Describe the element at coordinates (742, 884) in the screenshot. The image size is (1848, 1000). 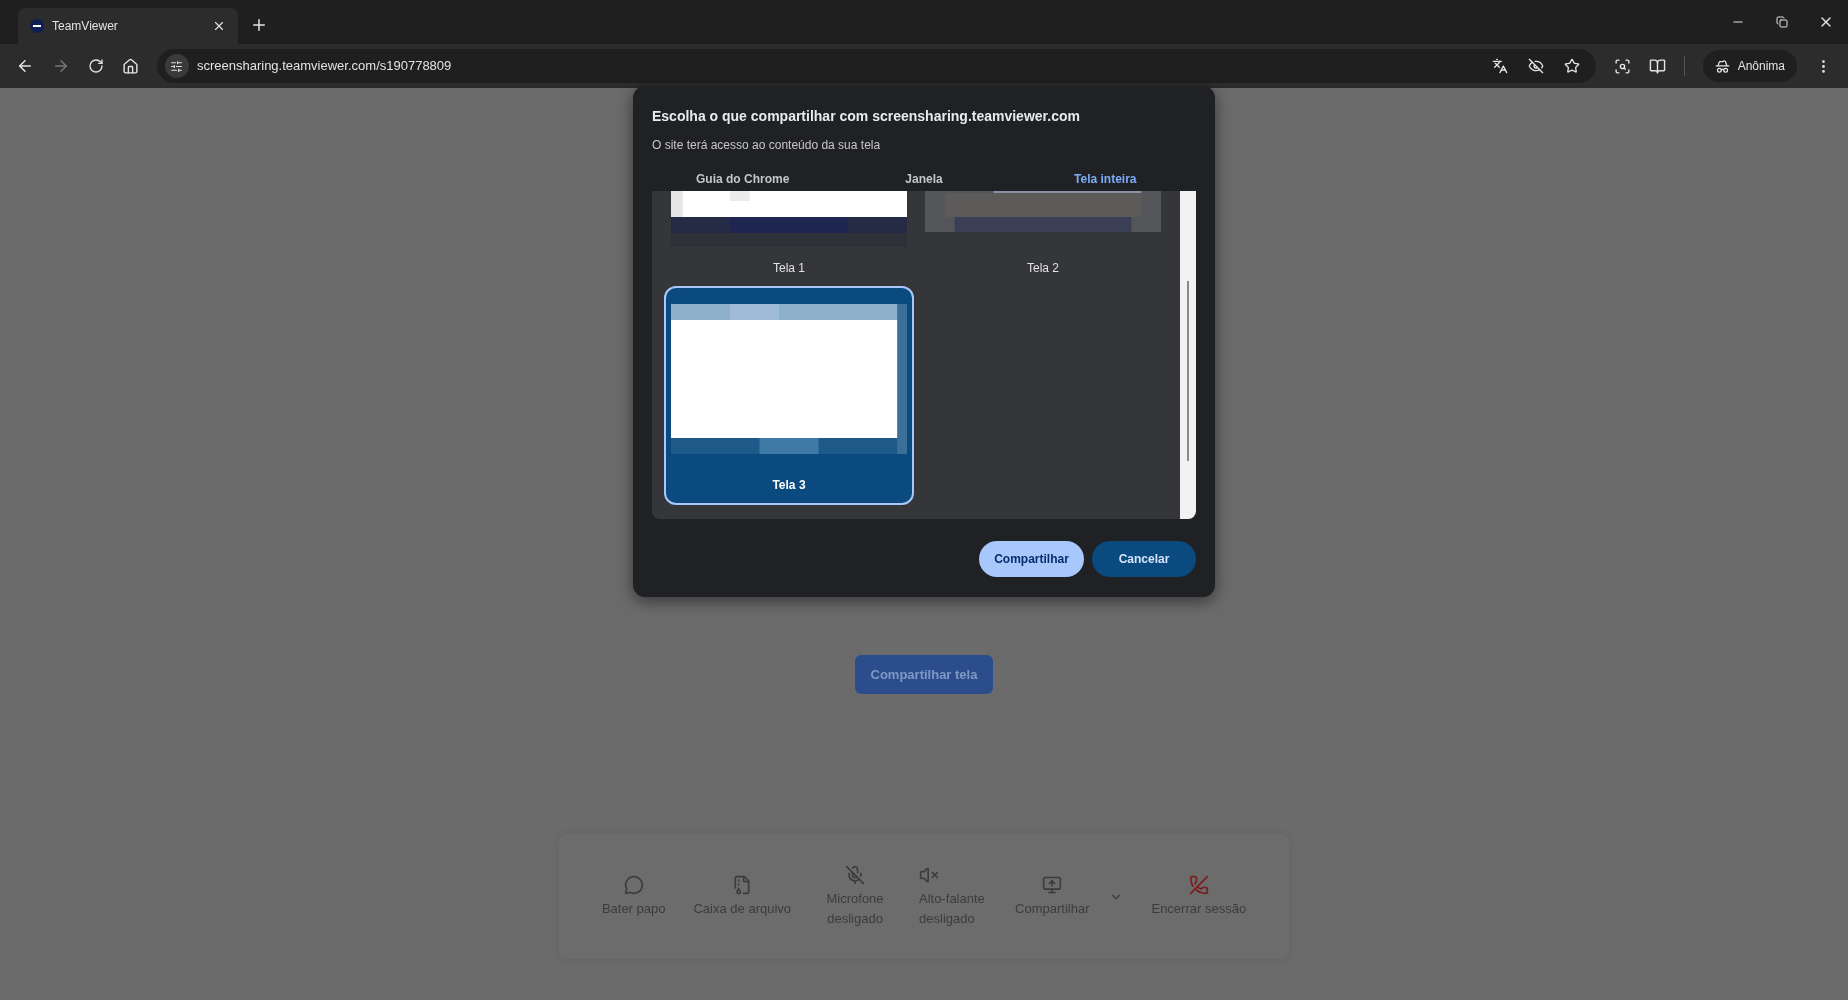
I see `file-icon` at that location.